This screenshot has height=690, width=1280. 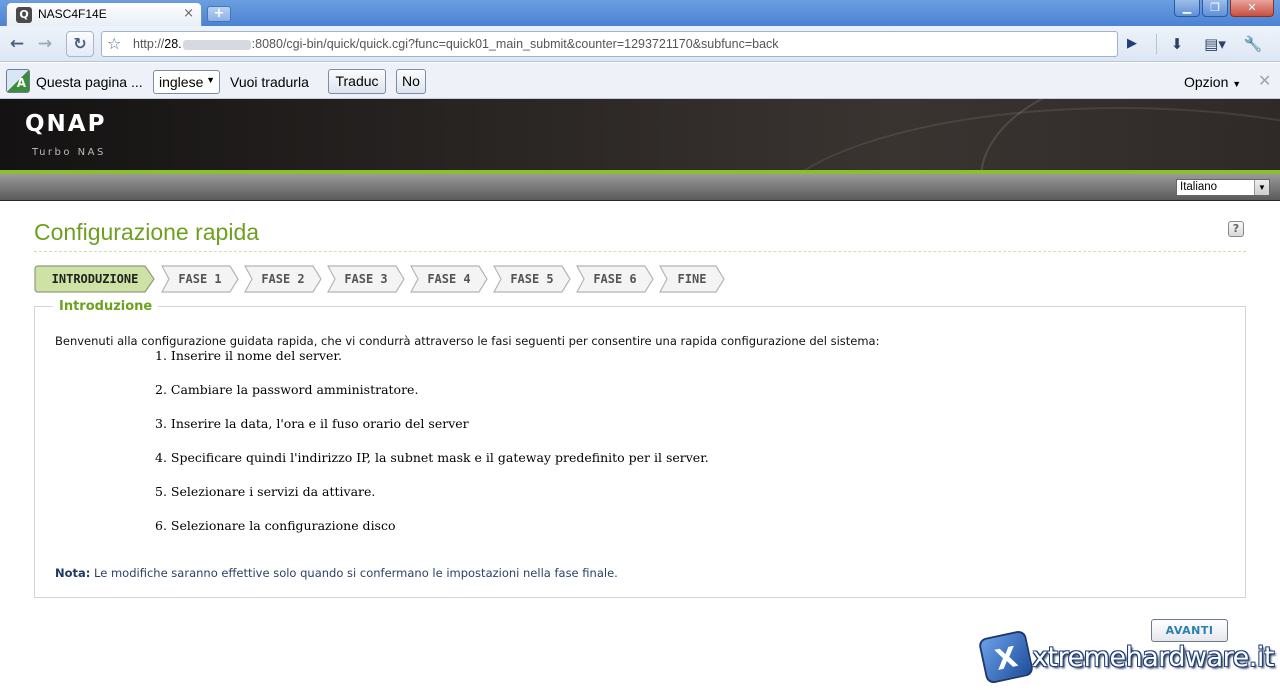 I want to click on watermark-text: xtremehardware.it, so click(x=1153, y=657).